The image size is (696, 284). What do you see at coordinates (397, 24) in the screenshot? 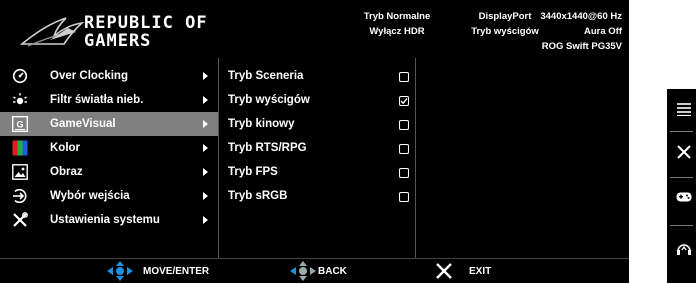
I see `status-mode: Tryb Normalne Wyłącz HDR` at bounding box center [397, 24].